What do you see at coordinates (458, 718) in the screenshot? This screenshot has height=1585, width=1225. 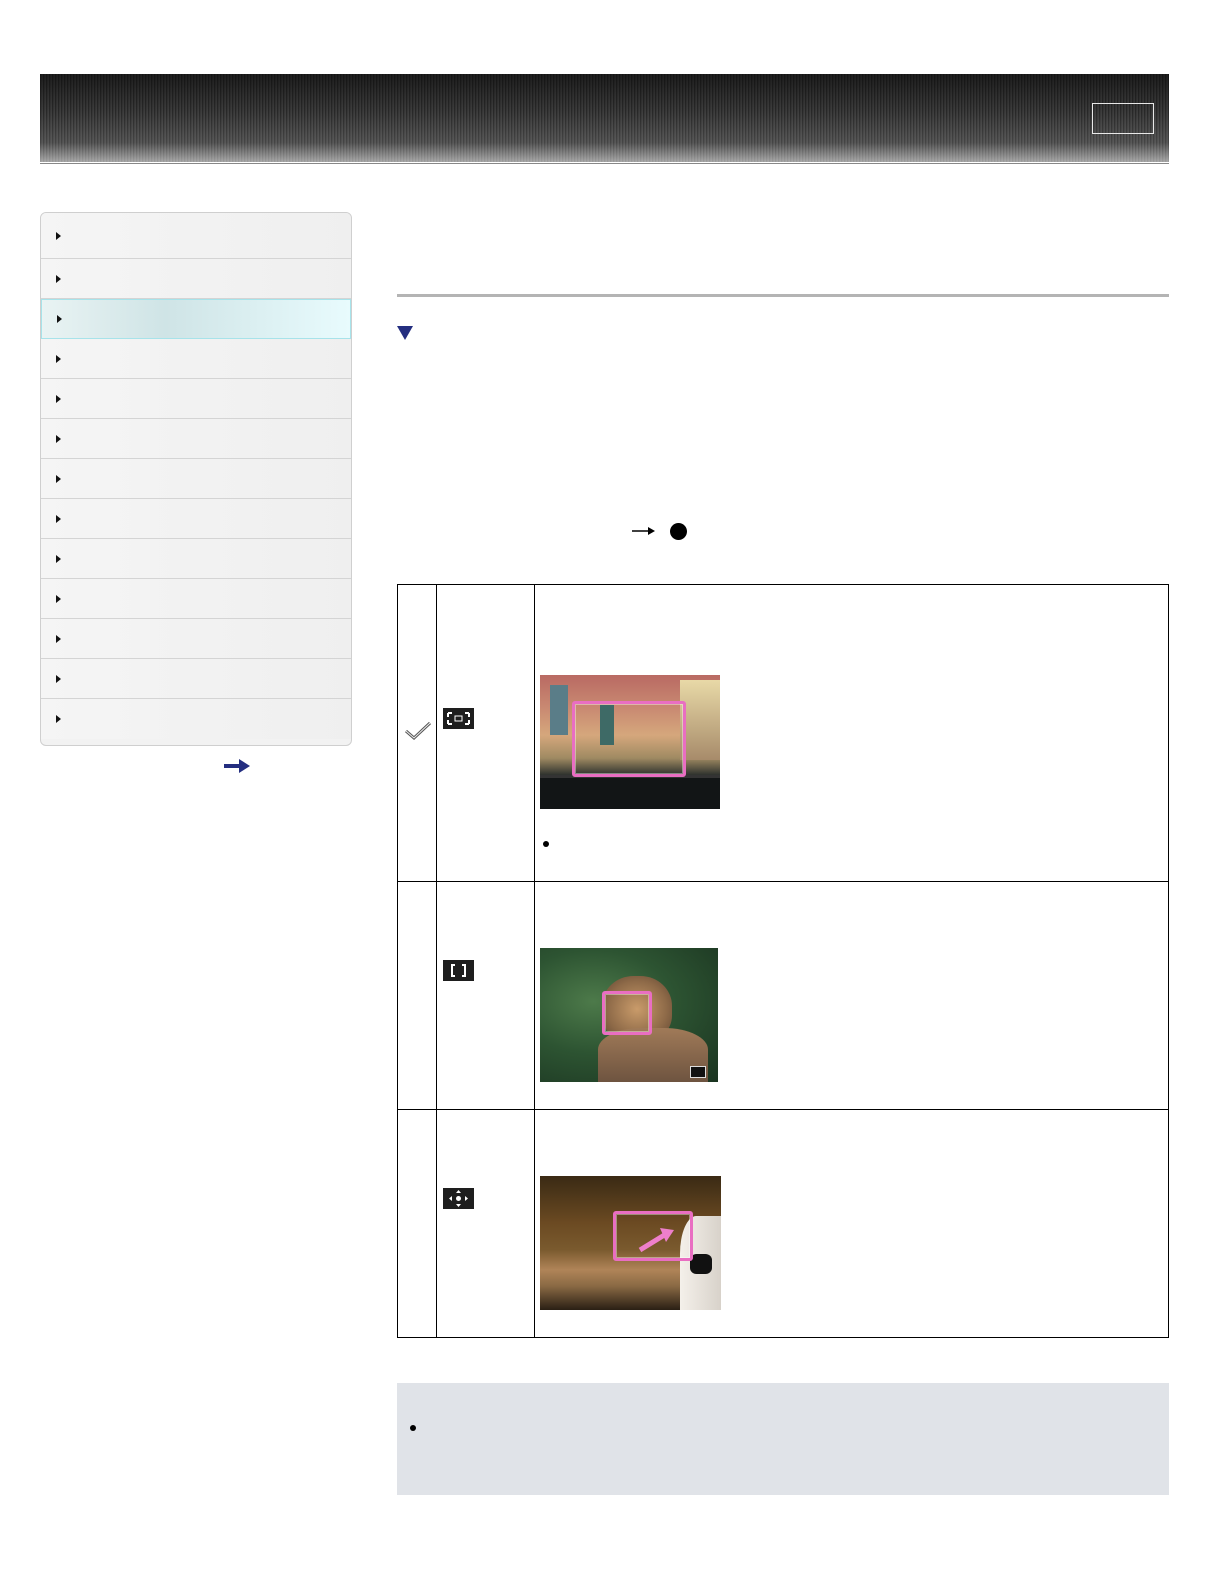 I see `wide-focus-area-icon` at bounding box center [458, 718].